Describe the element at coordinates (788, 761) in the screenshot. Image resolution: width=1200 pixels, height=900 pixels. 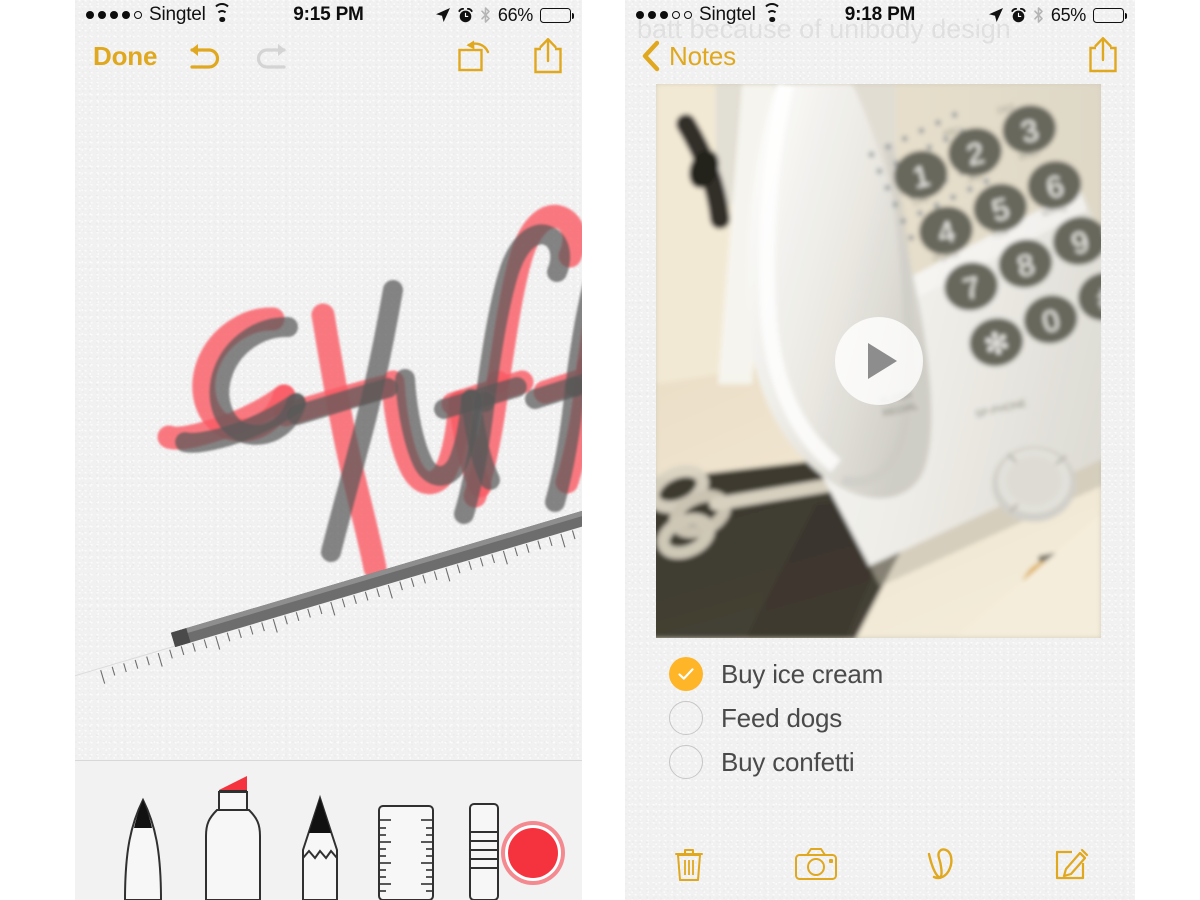
I see `checklist-item-label: Buy confetti` at that location.